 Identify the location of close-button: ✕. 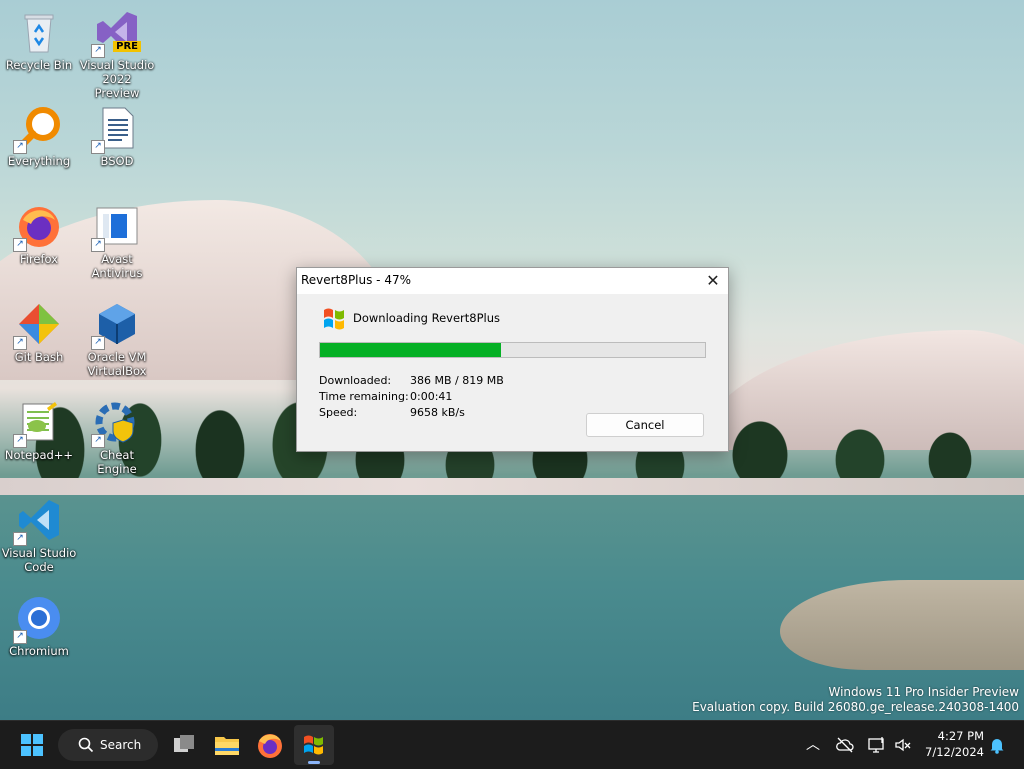
(713, 281).